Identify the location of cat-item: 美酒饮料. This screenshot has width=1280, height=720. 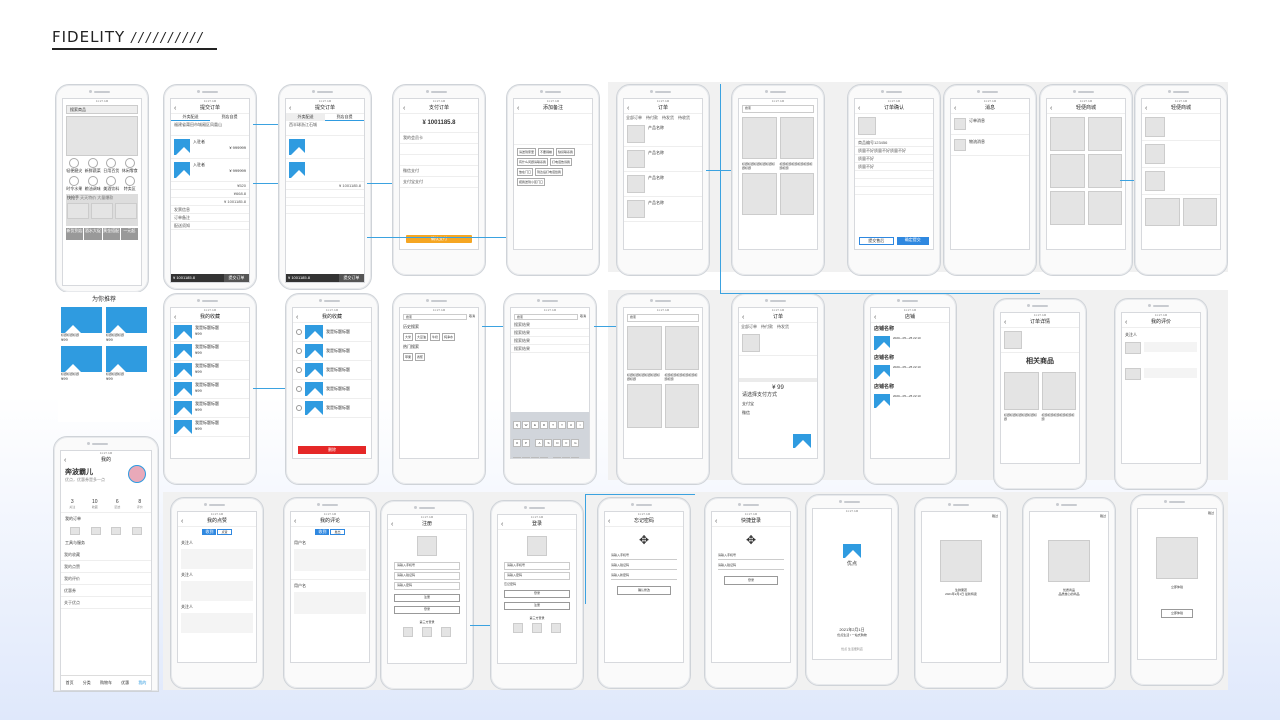
(111, 184).